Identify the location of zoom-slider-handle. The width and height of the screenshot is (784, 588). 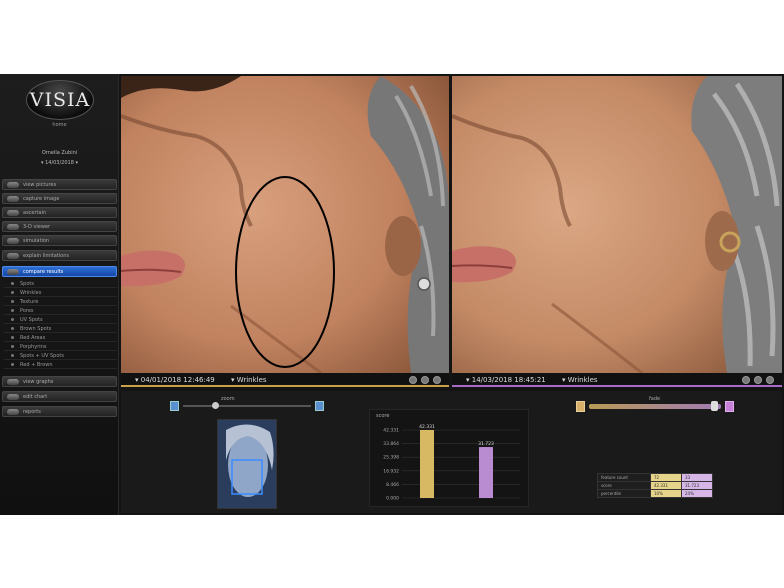
(215, 405).